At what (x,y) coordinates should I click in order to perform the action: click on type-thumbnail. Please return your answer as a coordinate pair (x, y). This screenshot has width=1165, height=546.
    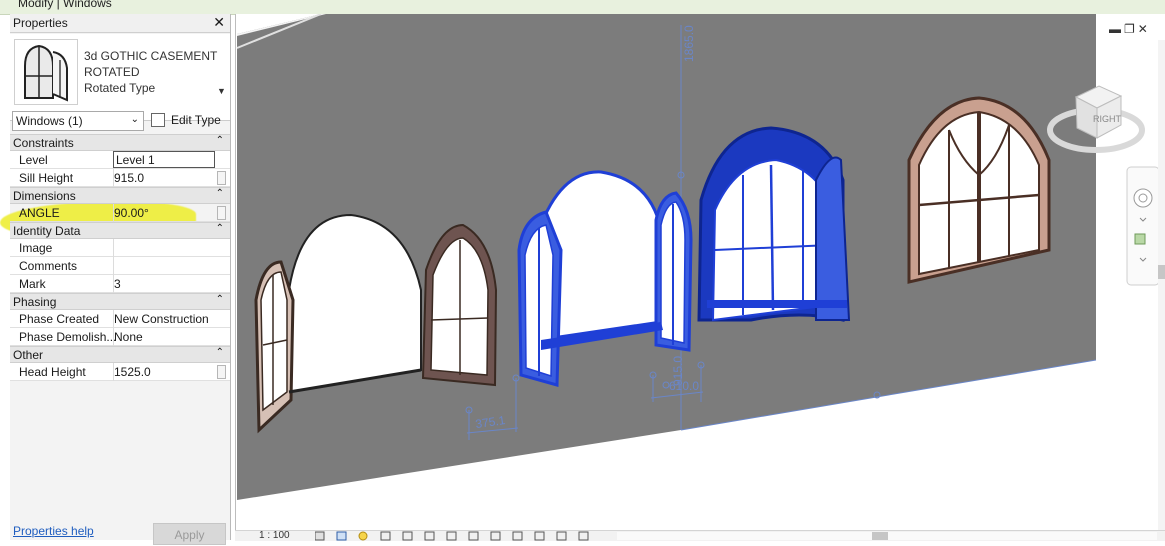
    Looking at the image, I should click on (46, 72).